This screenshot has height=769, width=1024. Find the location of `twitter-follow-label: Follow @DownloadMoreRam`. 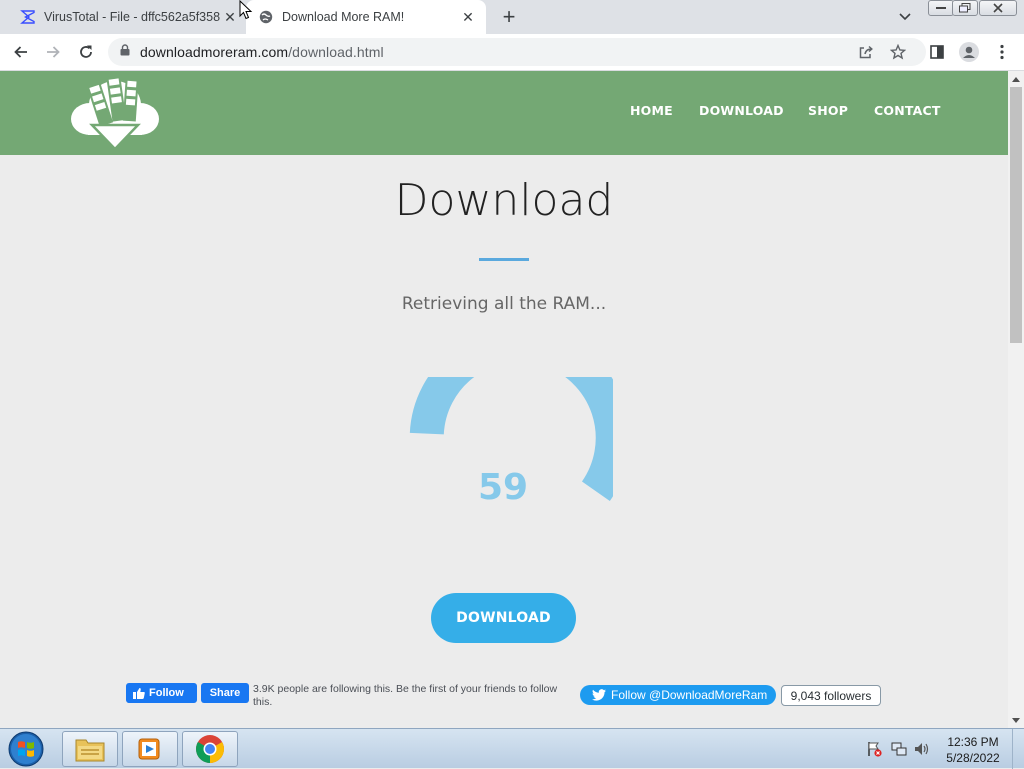

twitter-follow-label: Follow @DownloadMoreRam is located at coordinates (689, 695).